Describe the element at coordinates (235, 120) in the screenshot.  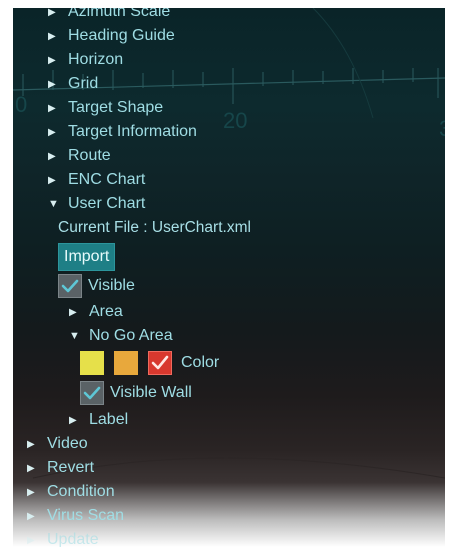
I see `scale-number-20: 20` at that location.